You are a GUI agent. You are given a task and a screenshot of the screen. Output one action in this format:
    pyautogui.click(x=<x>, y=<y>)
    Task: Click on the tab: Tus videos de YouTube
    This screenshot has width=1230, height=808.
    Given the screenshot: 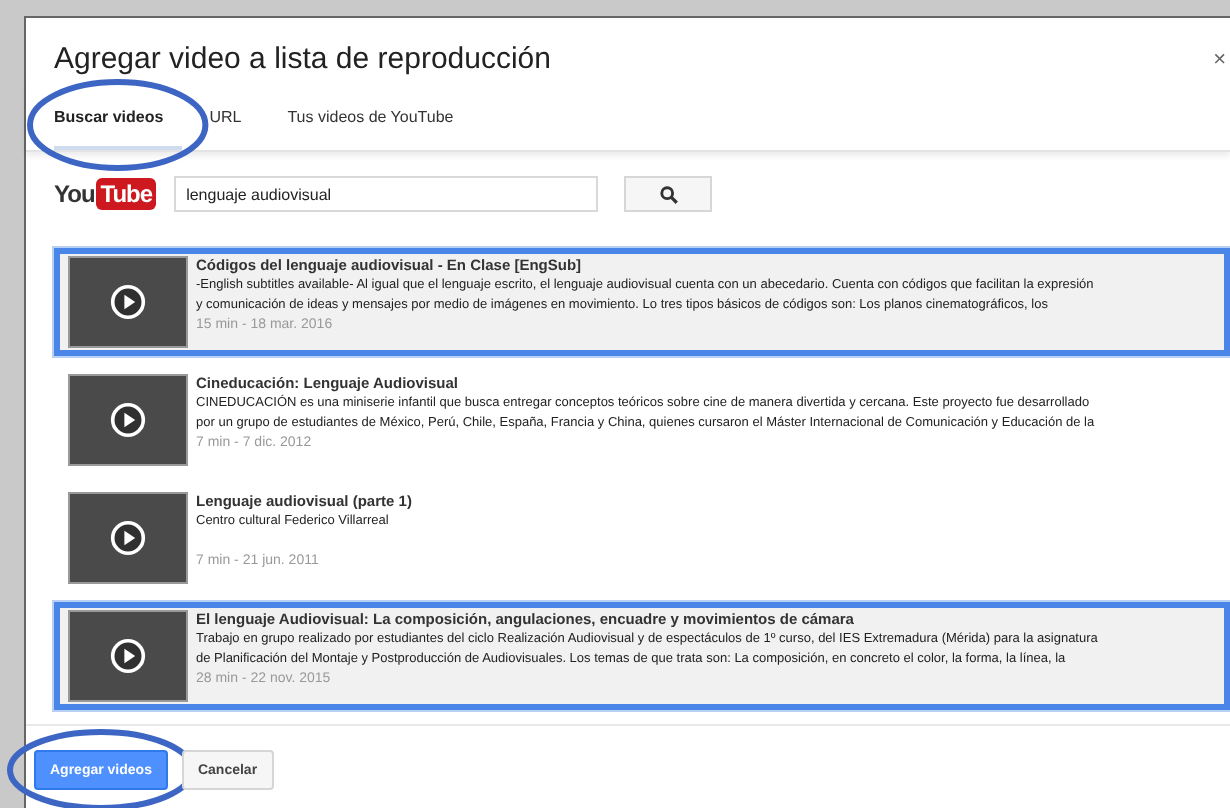 What is the action you would take?
    pyautogui.click(x=379, y=125)
    